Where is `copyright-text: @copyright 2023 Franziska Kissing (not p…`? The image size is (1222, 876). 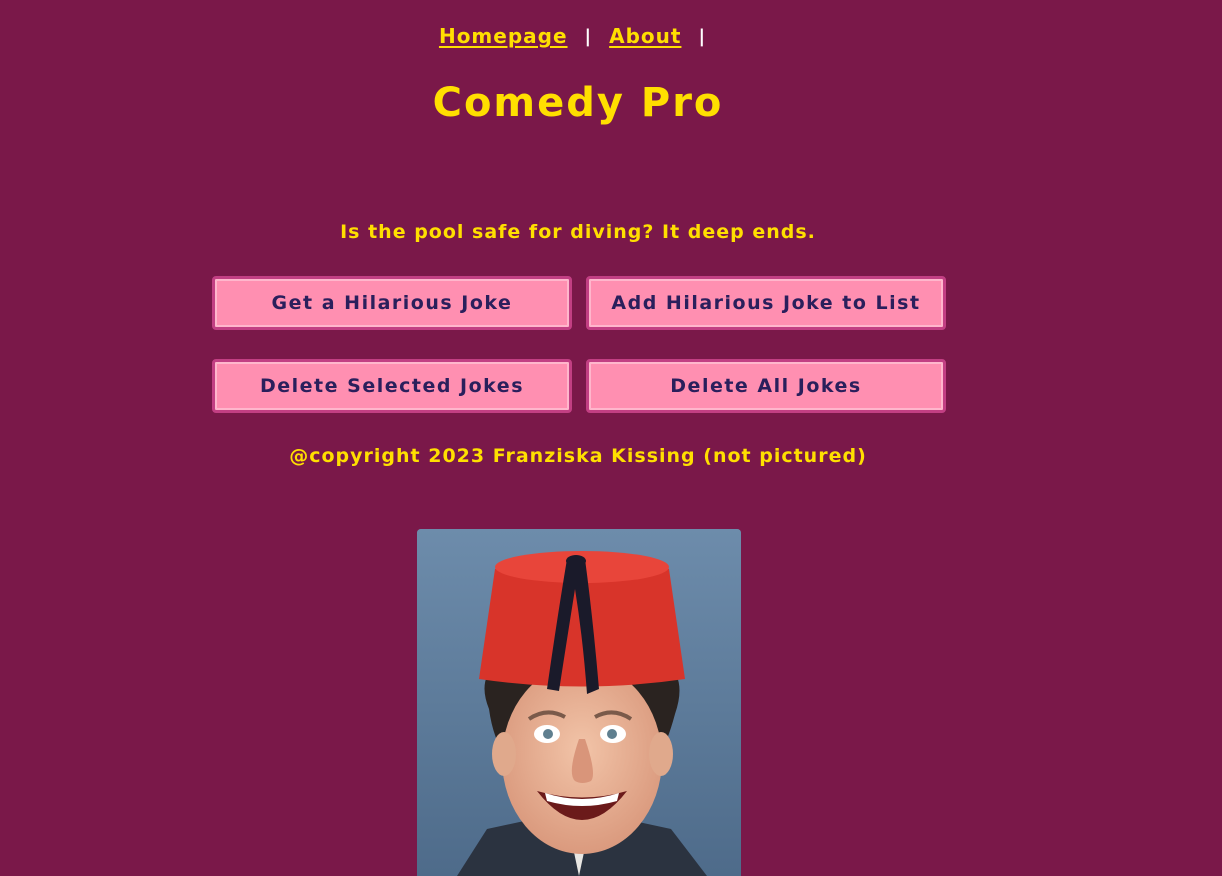 copyright-text: @copyright 2023 Franziska Kissing (not p… is located at coordinates (578, 456).